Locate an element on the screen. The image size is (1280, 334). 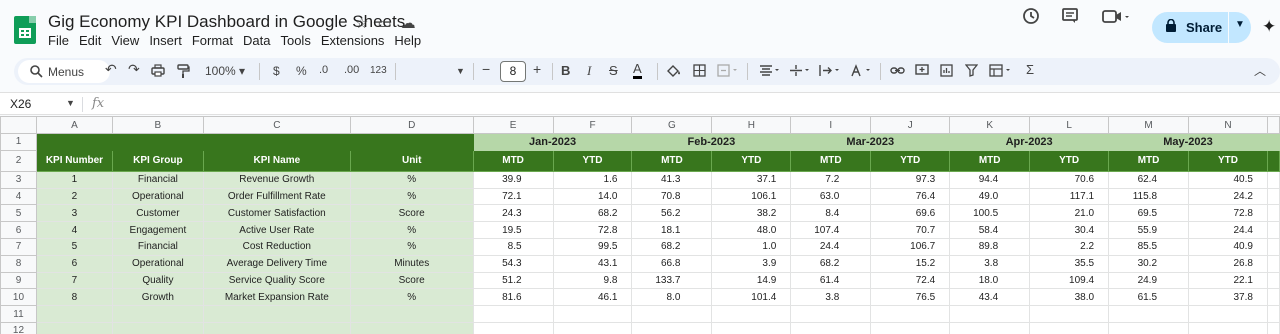
ytd-value-cell: 70.7 is located at coordinates (910, 230).